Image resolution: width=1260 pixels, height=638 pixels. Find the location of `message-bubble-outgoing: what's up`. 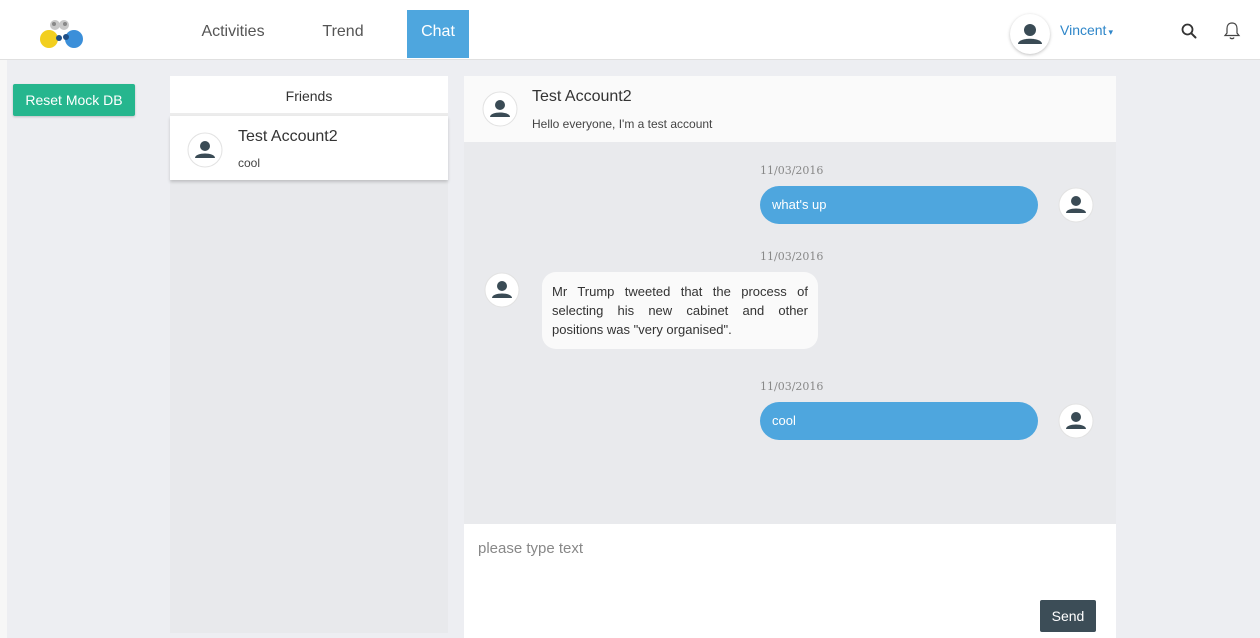

message-bubble-outgoing: what's up is located at coordinates (899, 205).